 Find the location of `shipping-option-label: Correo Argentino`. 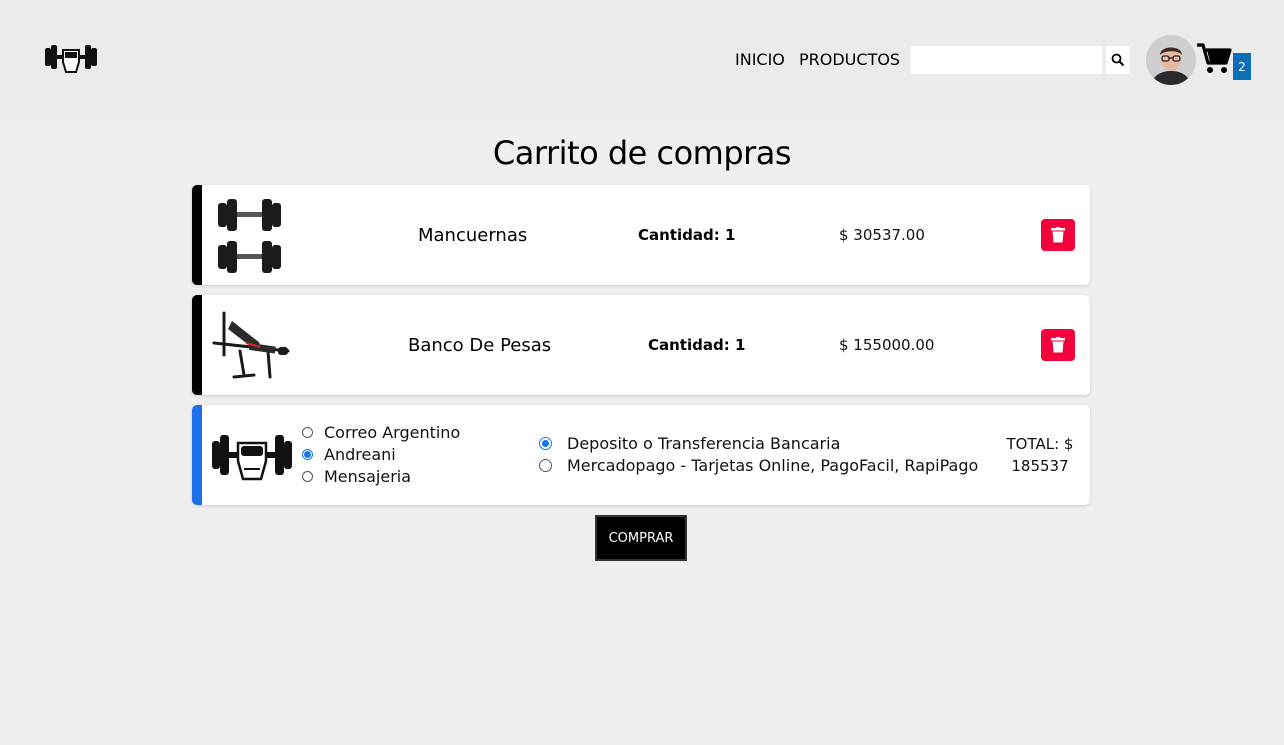

shipping-option-label: Correo Argentino is located at coordinates (392, 432).